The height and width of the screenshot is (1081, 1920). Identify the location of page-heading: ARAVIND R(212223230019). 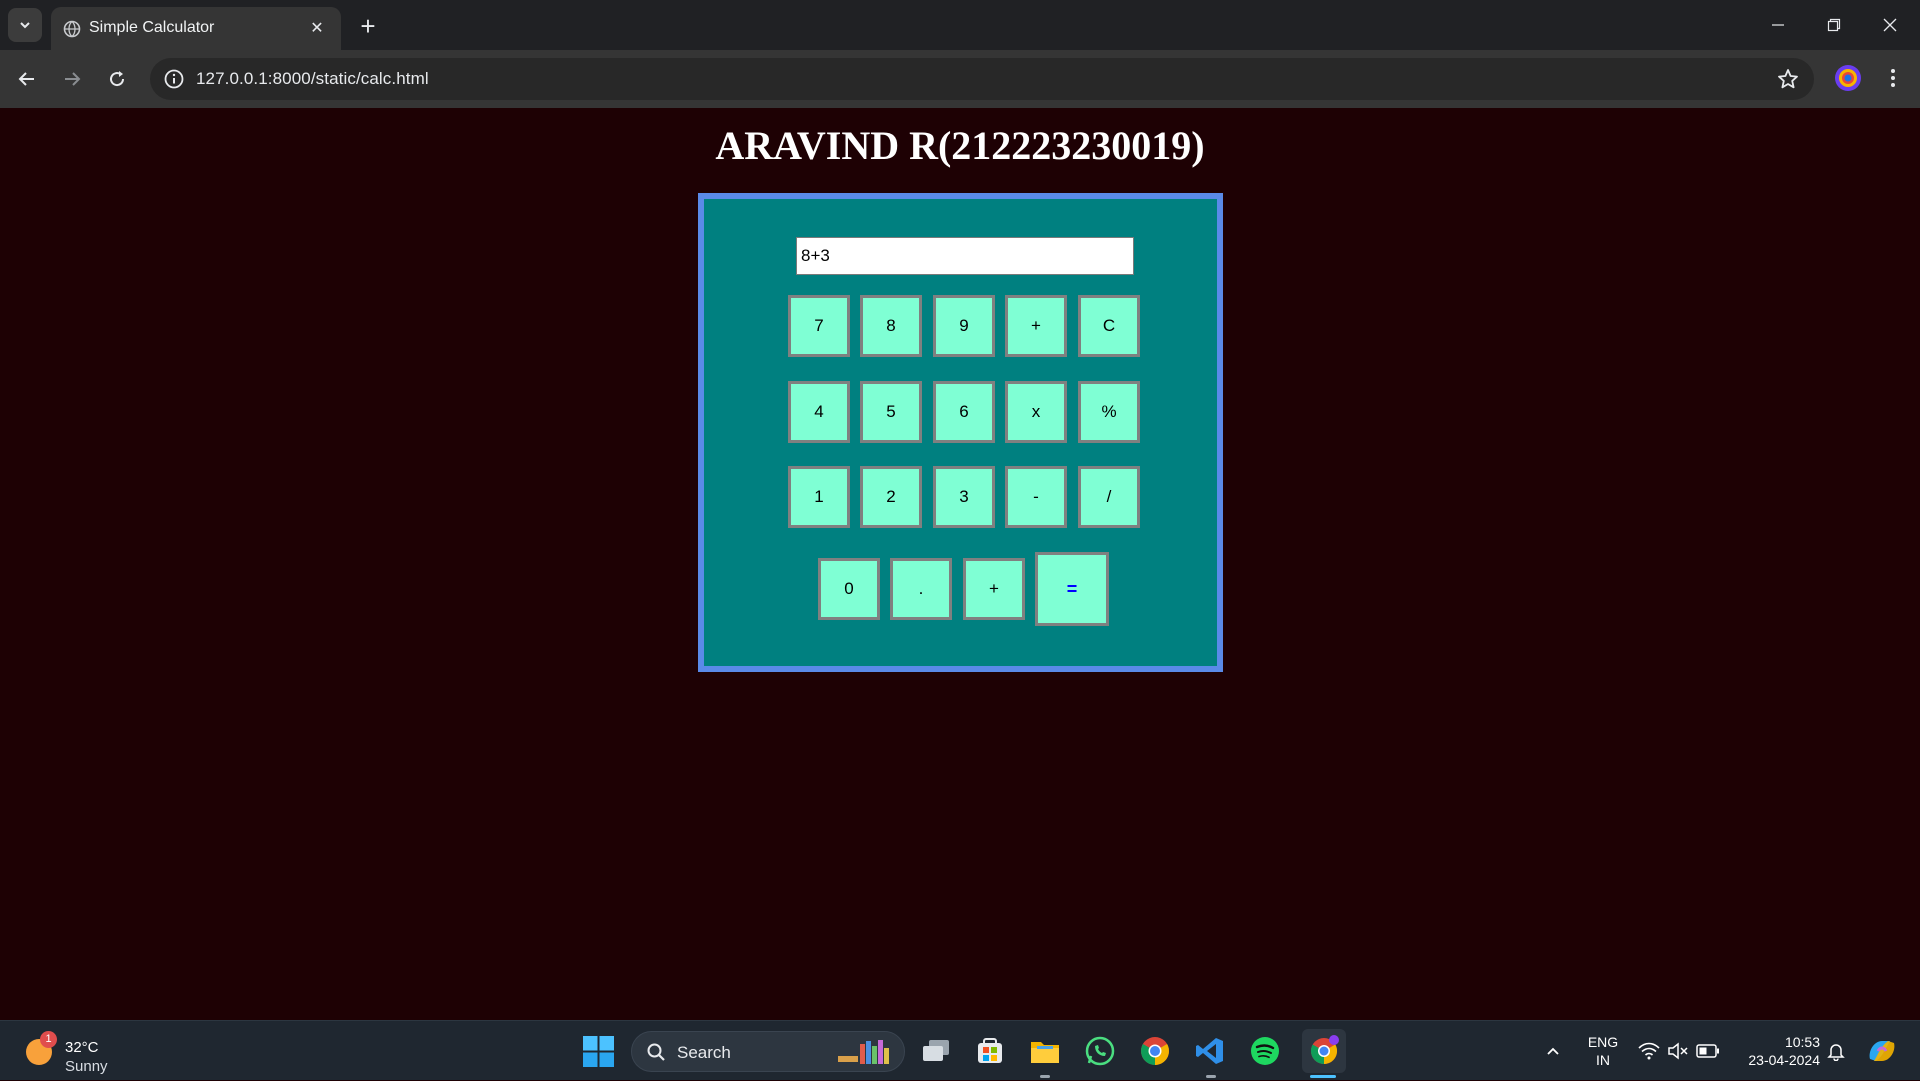
(960, 145).